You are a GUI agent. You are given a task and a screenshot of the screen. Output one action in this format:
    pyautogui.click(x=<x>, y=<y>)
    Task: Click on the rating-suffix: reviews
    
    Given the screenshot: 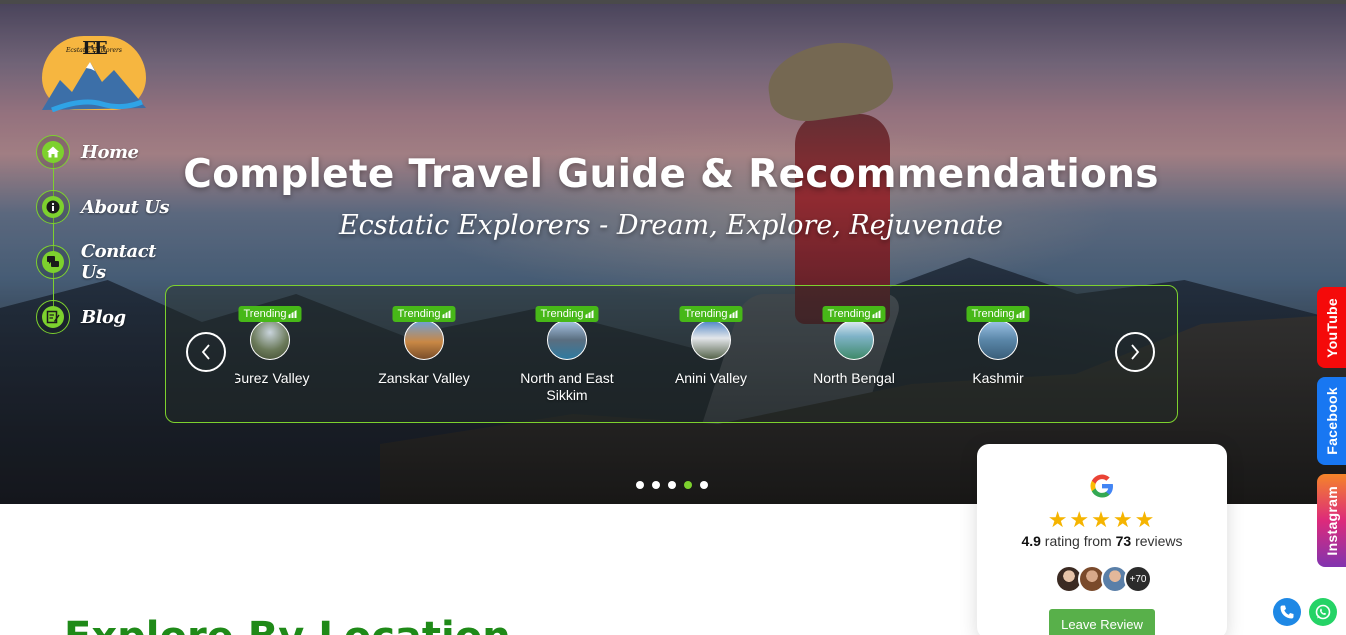 What is the action you would take?
    pyautogui.click(x=1159, y=541)
    